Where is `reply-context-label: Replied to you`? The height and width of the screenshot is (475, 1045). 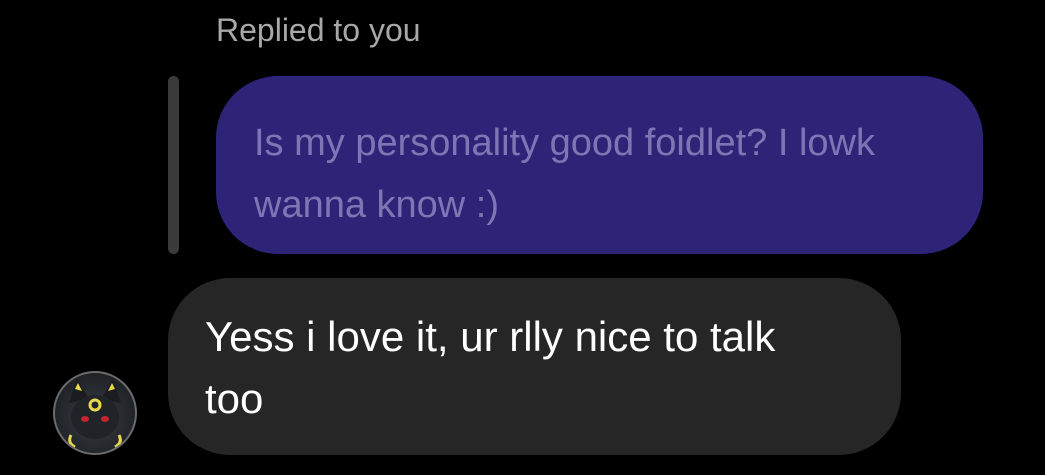 reply-context-label: Replied to you is located at coordinates (318, 30).